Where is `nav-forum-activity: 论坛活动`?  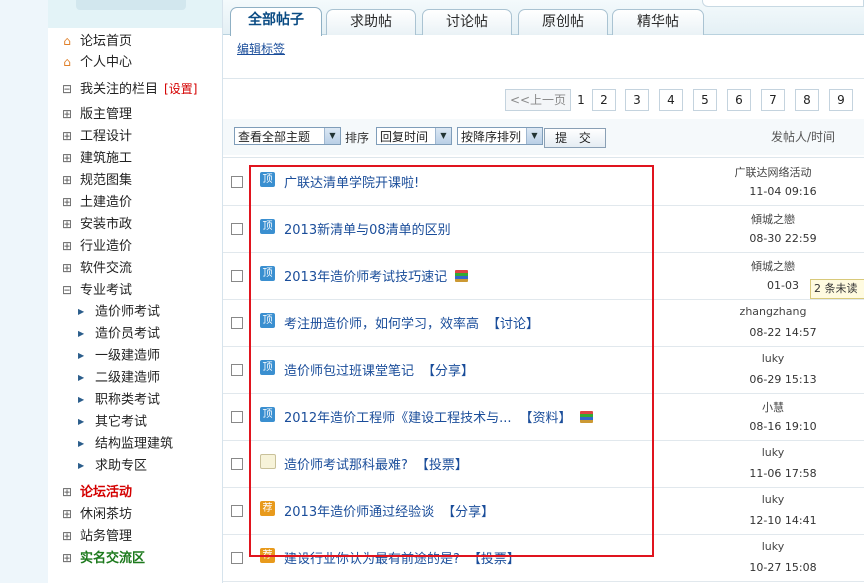
nav-forum-activity: 论坛活动 is located at coordinates (96, 492).